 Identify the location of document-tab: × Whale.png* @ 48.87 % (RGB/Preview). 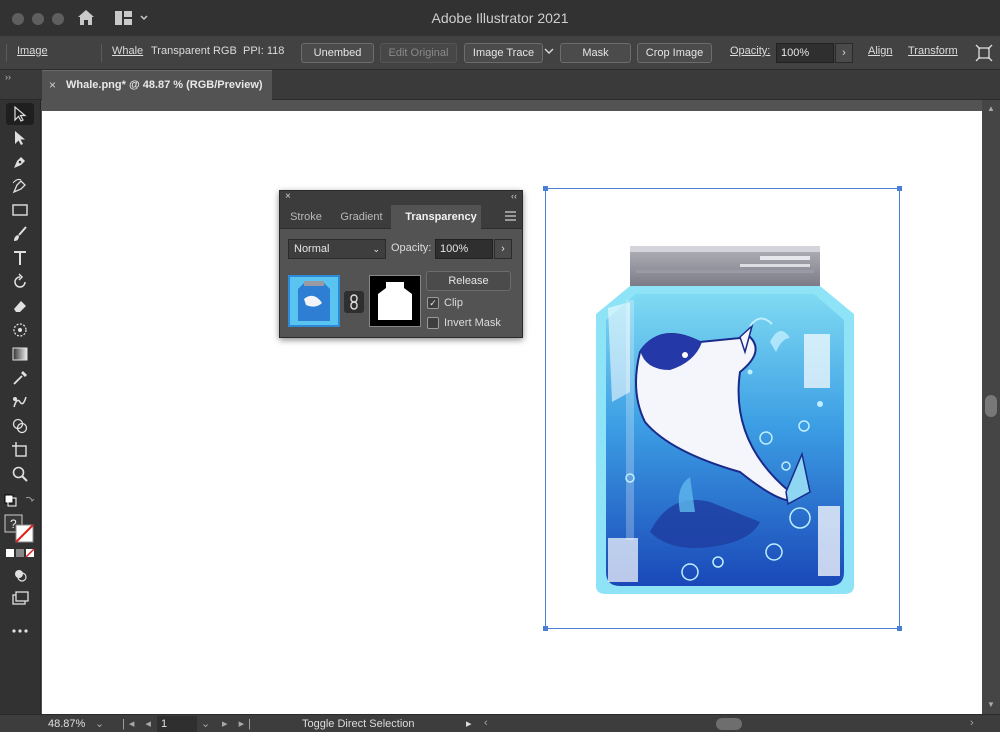
(157, 85).